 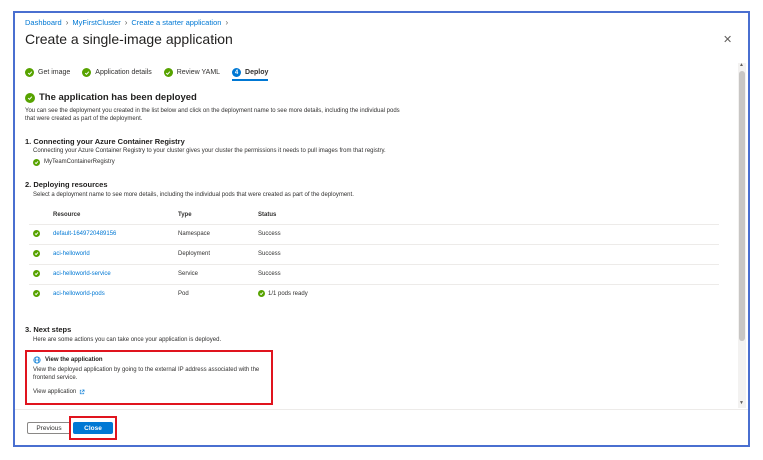 What do you see at coordinates (374, 215) in the screenshot?
I see `table-header-row: Resource Type Status` at bounding box center [374, 215].